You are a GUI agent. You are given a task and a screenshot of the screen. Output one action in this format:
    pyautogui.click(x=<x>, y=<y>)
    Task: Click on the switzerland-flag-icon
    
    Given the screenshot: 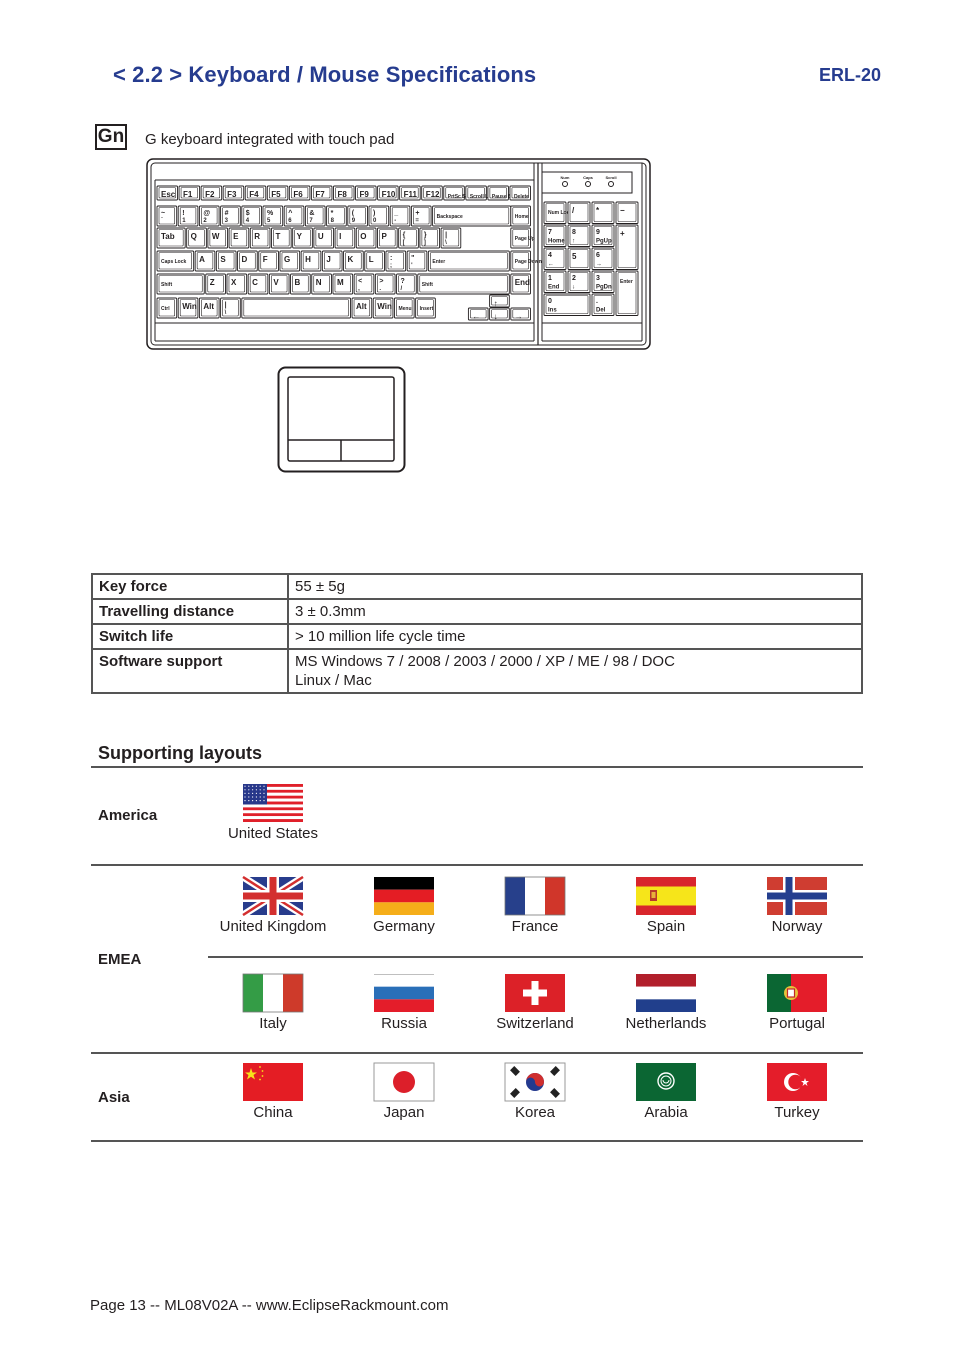 What is the action you would take?
    pyautogui.click(x=535, y=993)
    